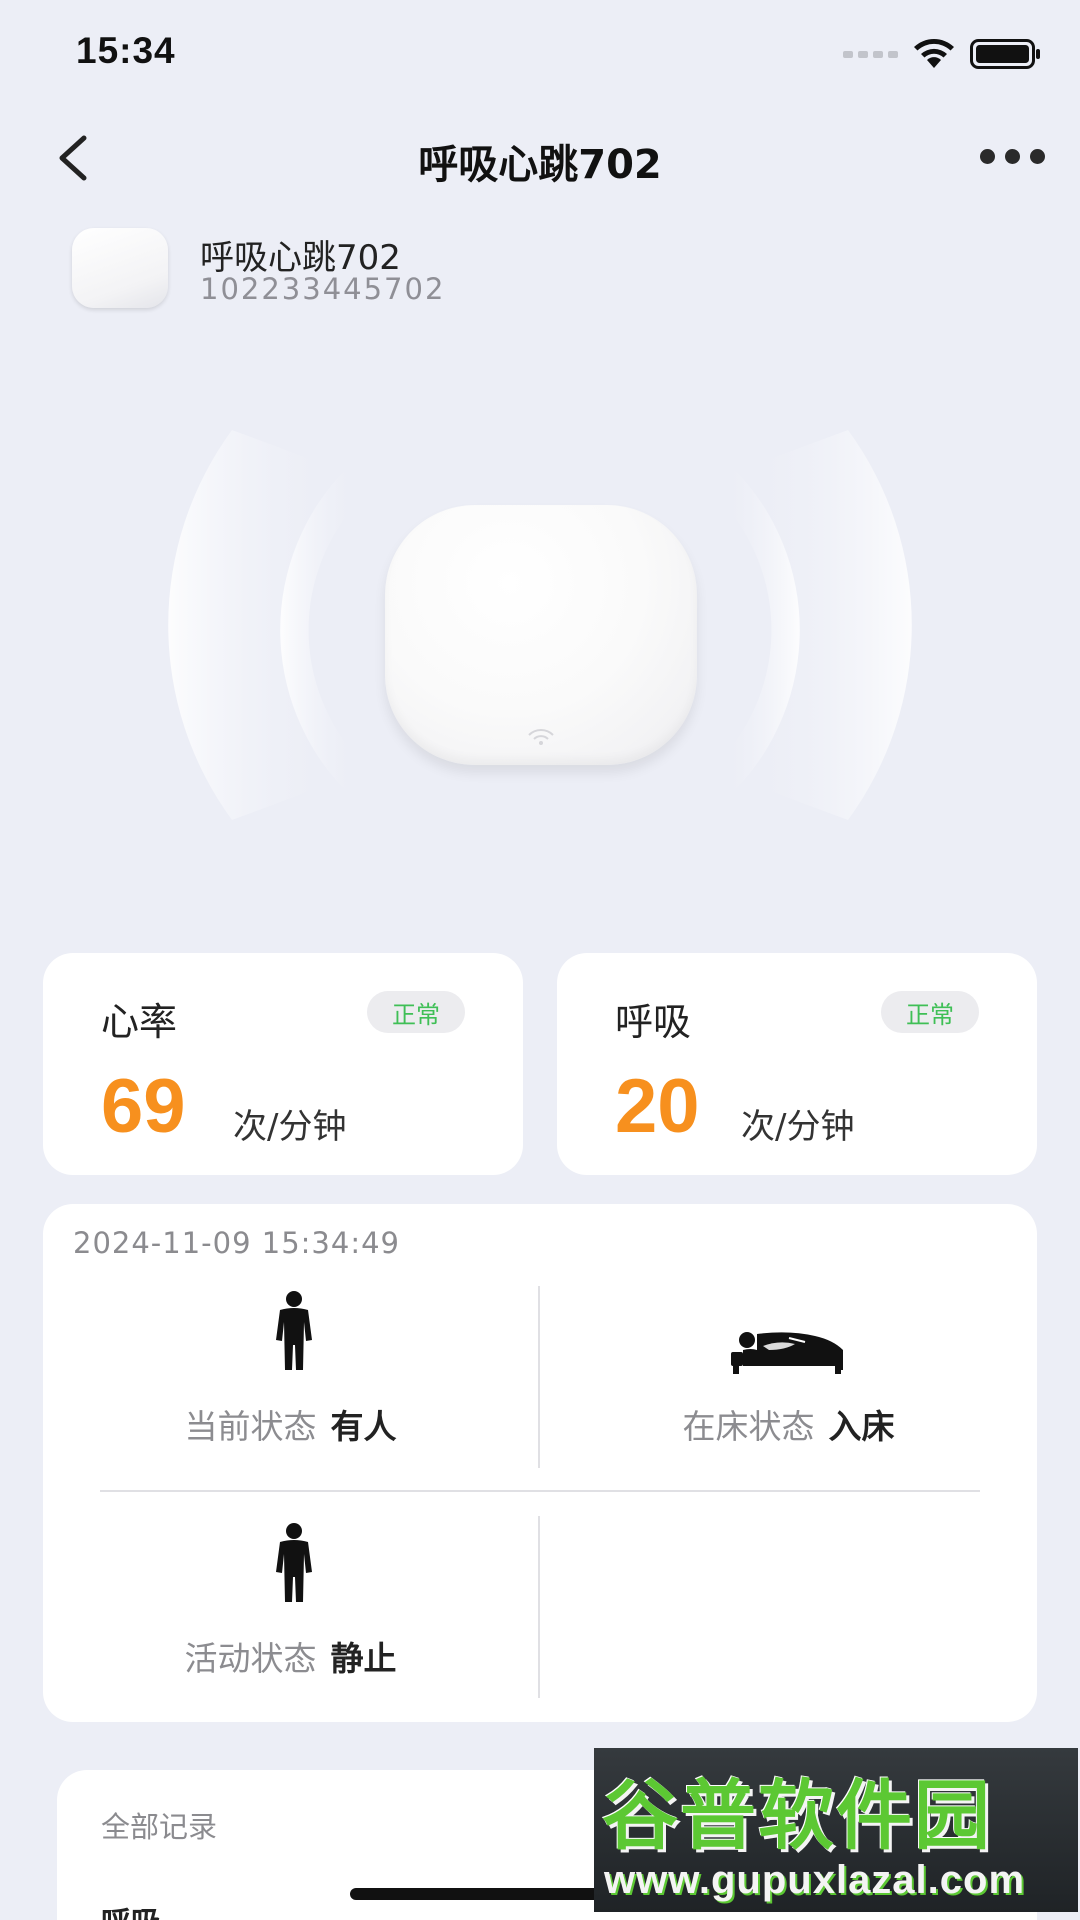 The height and width of the screenshot is (1920, 1080). I want to click on battery-icon, so click(1005, 54).